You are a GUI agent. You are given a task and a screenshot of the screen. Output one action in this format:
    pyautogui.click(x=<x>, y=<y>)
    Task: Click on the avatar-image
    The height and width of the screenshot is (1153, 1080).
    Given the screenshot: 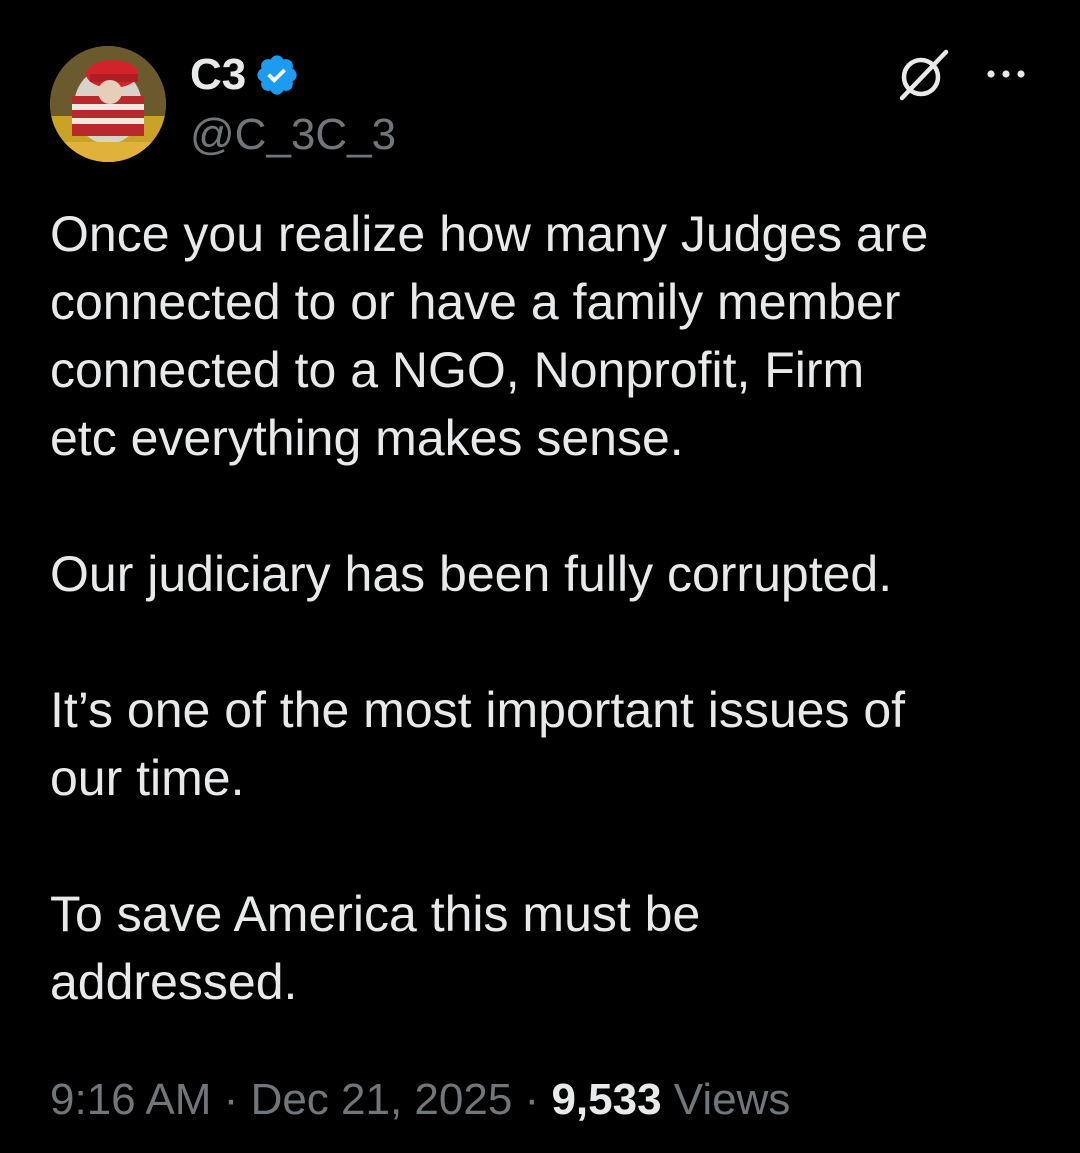 What is the action you would take?
    pyautogui.click(x=108, y=104)
    